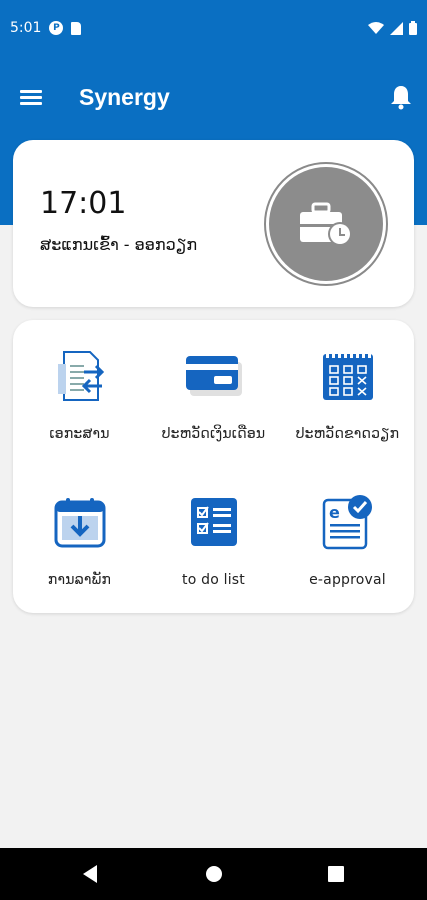 Image resolution: width=427 pixels, height=900 pixels. What do you see at coordinates (79, 434) in the screenshot?
I see `menu-label: ເອກະສານ` at bounding box center [79, 434].